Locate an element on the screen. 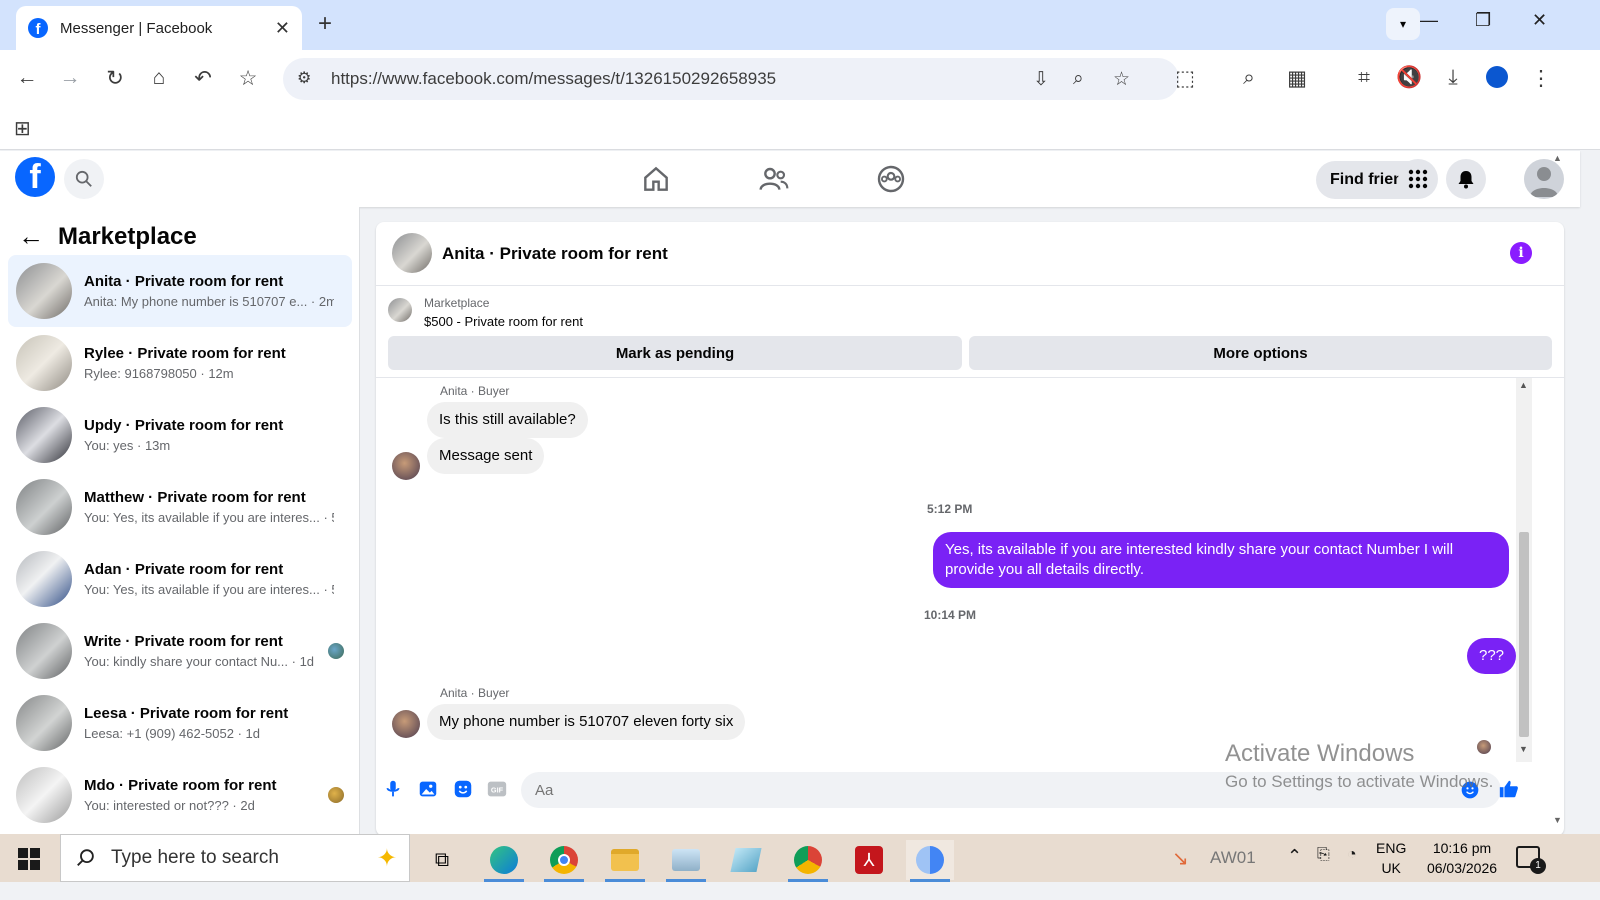 This screenshot has width=1600, height=900. crop-icon: ⌗ is located at coordinates (1364, 78).